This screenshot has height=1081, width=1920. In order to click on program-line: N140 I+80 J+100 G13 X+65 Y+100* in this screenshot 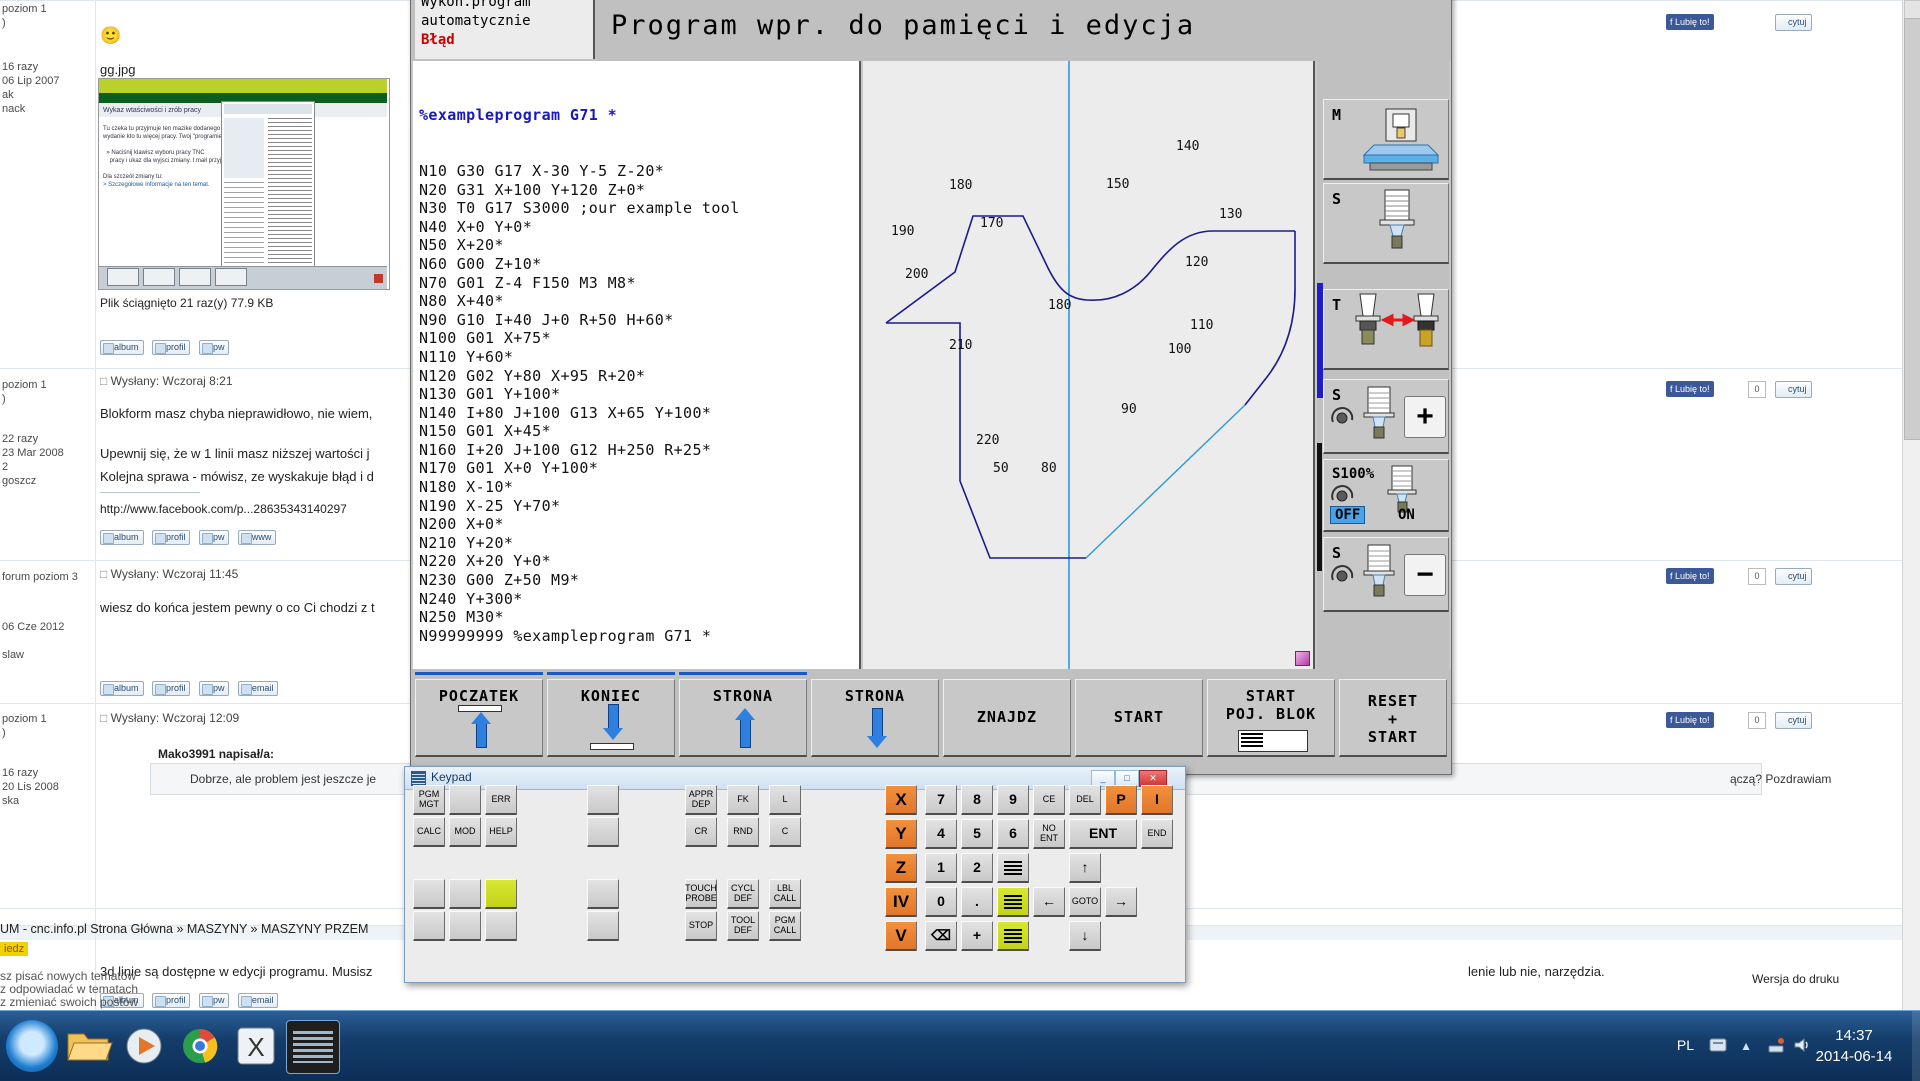, I will do `click(639, 413)`.